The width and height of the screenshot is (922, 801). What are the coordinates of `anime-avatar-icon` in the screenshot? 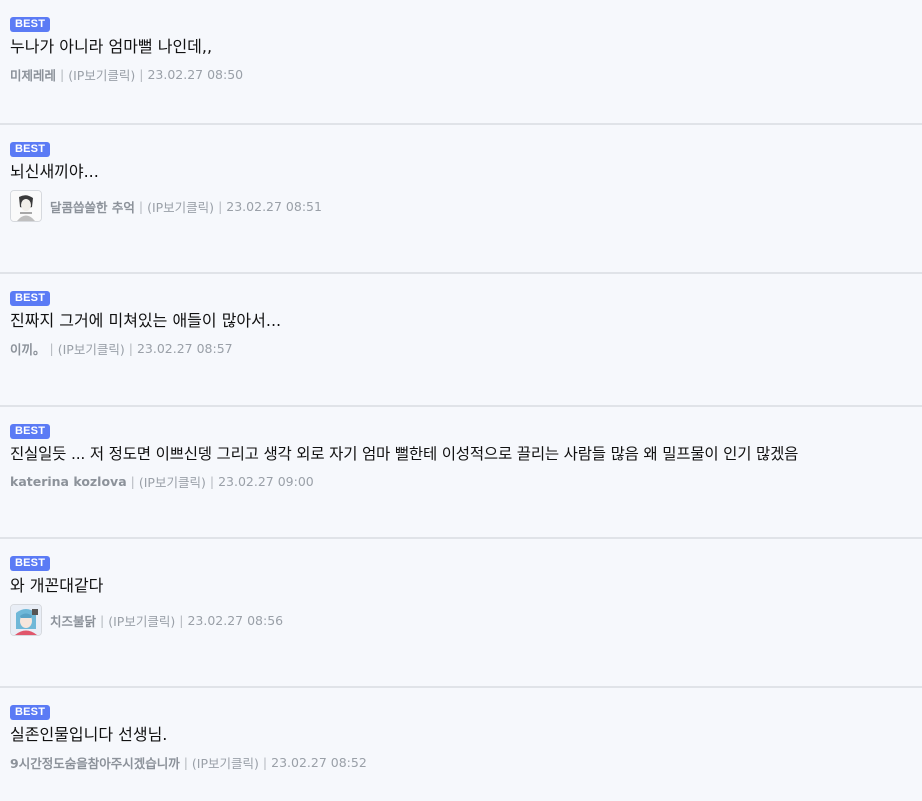 It's located at (26, 620).